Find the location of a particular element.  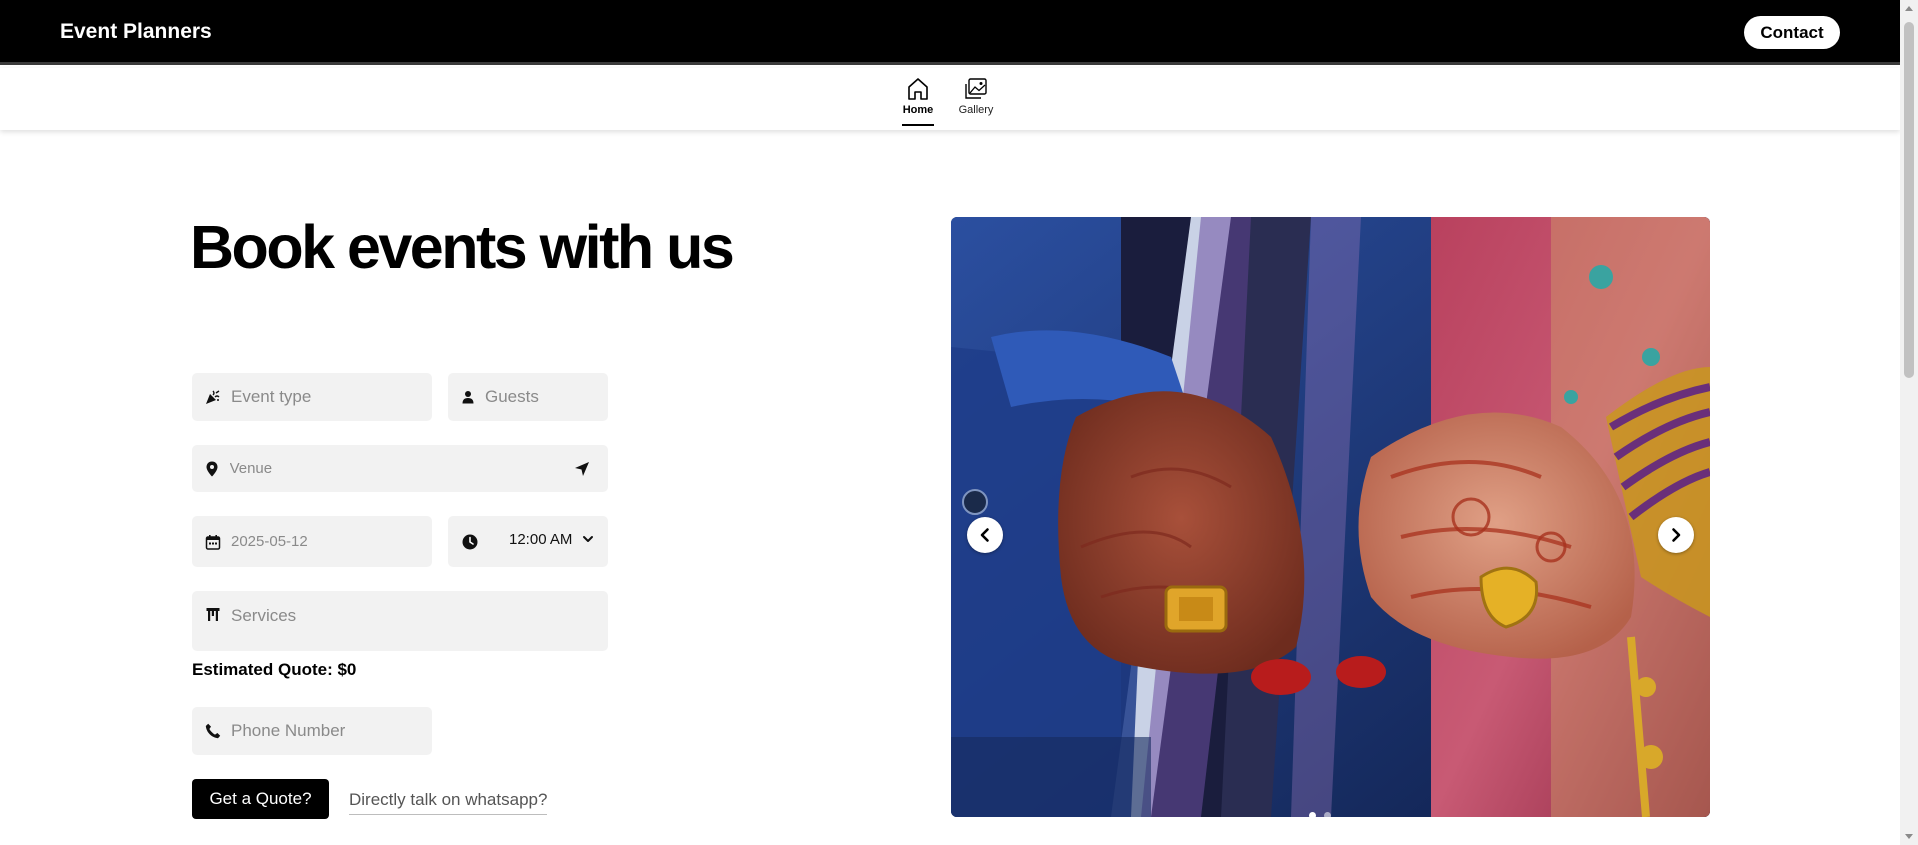

guests-input is located at coordinates (546, 397).